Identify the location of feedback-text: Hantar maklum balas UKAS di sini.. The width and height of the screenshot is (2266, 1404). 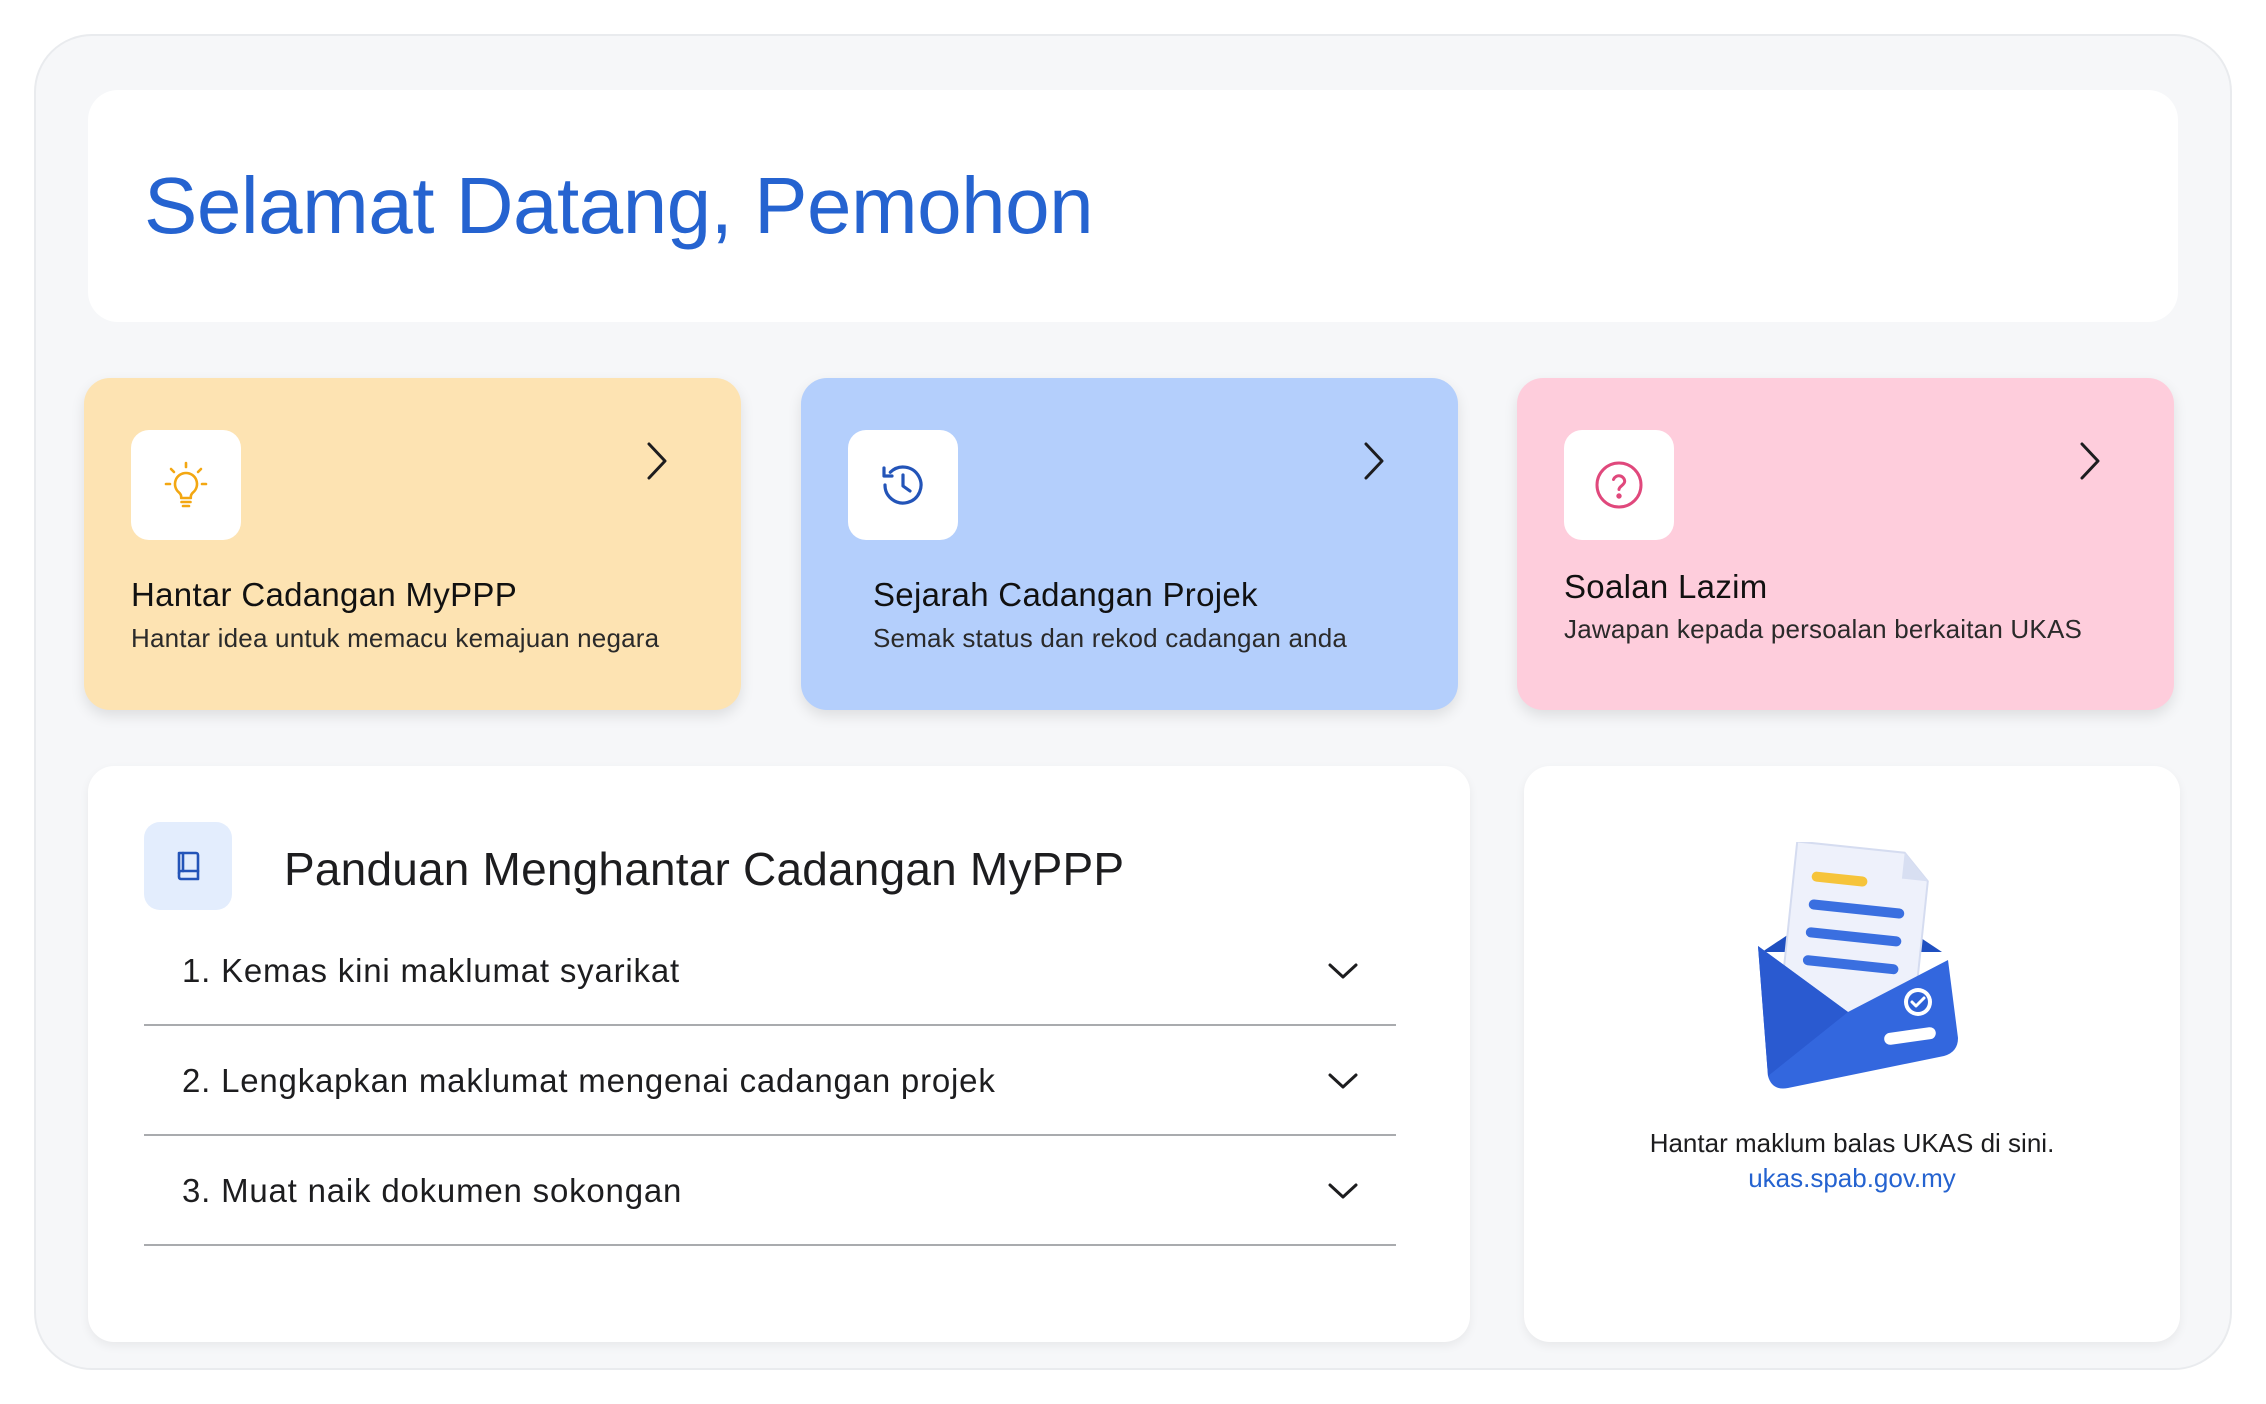
(1852, 1143).